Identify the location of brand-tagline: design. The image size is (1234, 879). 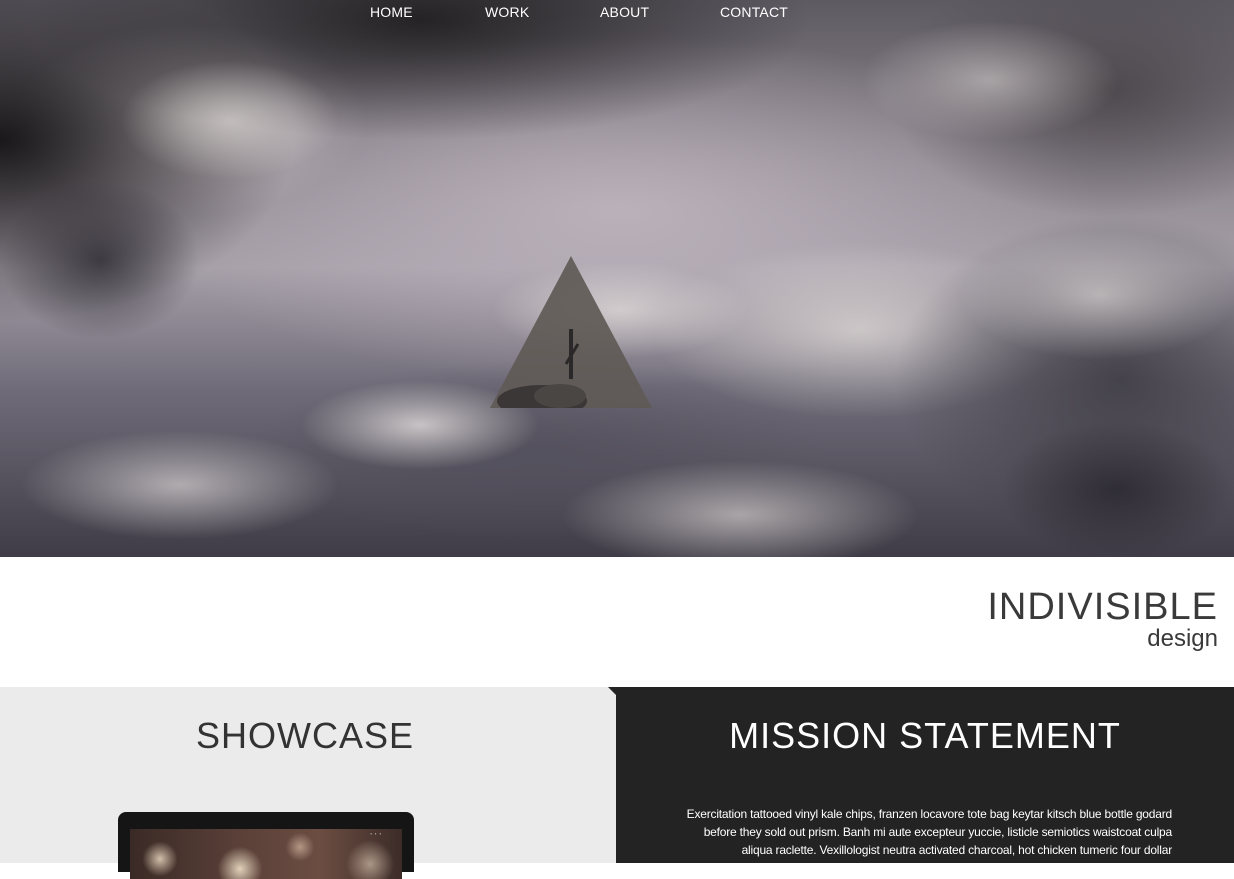
(1182, 638).